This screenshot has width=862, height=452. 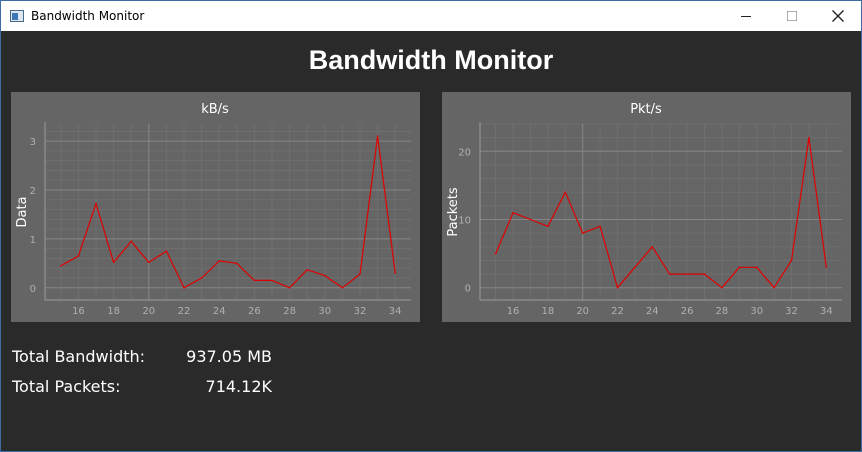 I want to click on chart-title: Pkt/s, so click(x=646, y=109).